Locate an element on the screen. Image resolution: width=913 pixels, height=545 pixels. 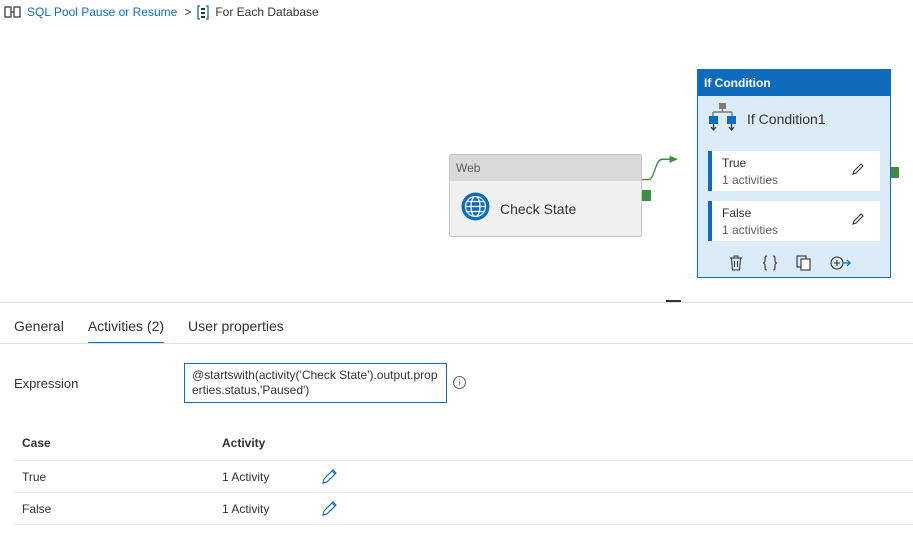
splitter-handle is located at coordinates (673, 301).